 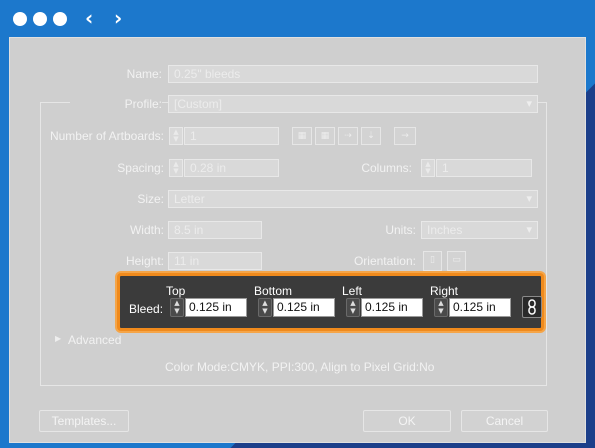 I want to click on bleed-left-field: 0.125 in, so click(x=392, y=307).